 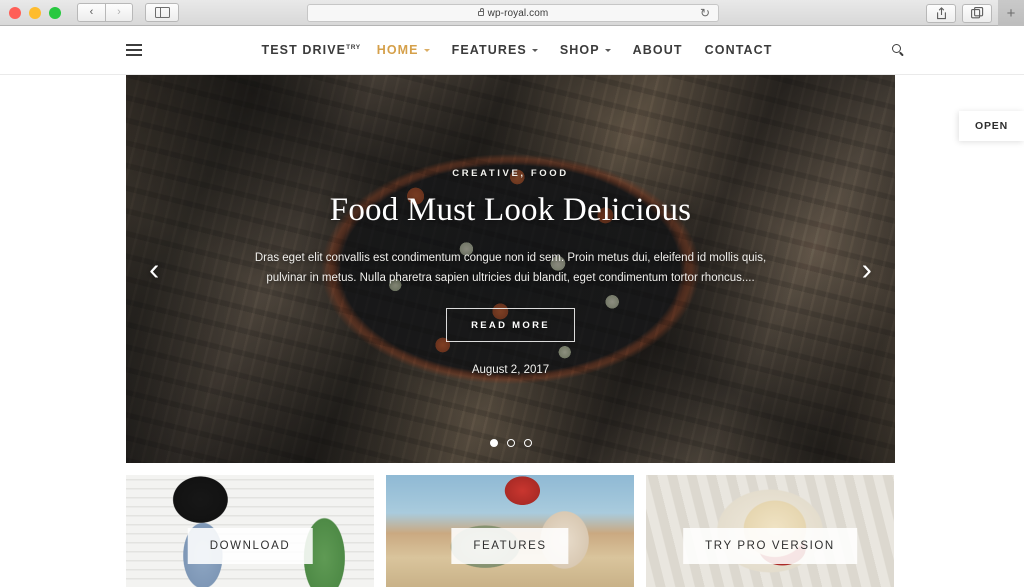 I want to click on nav-item-about: ABOUT, so click(x=658, y=50).